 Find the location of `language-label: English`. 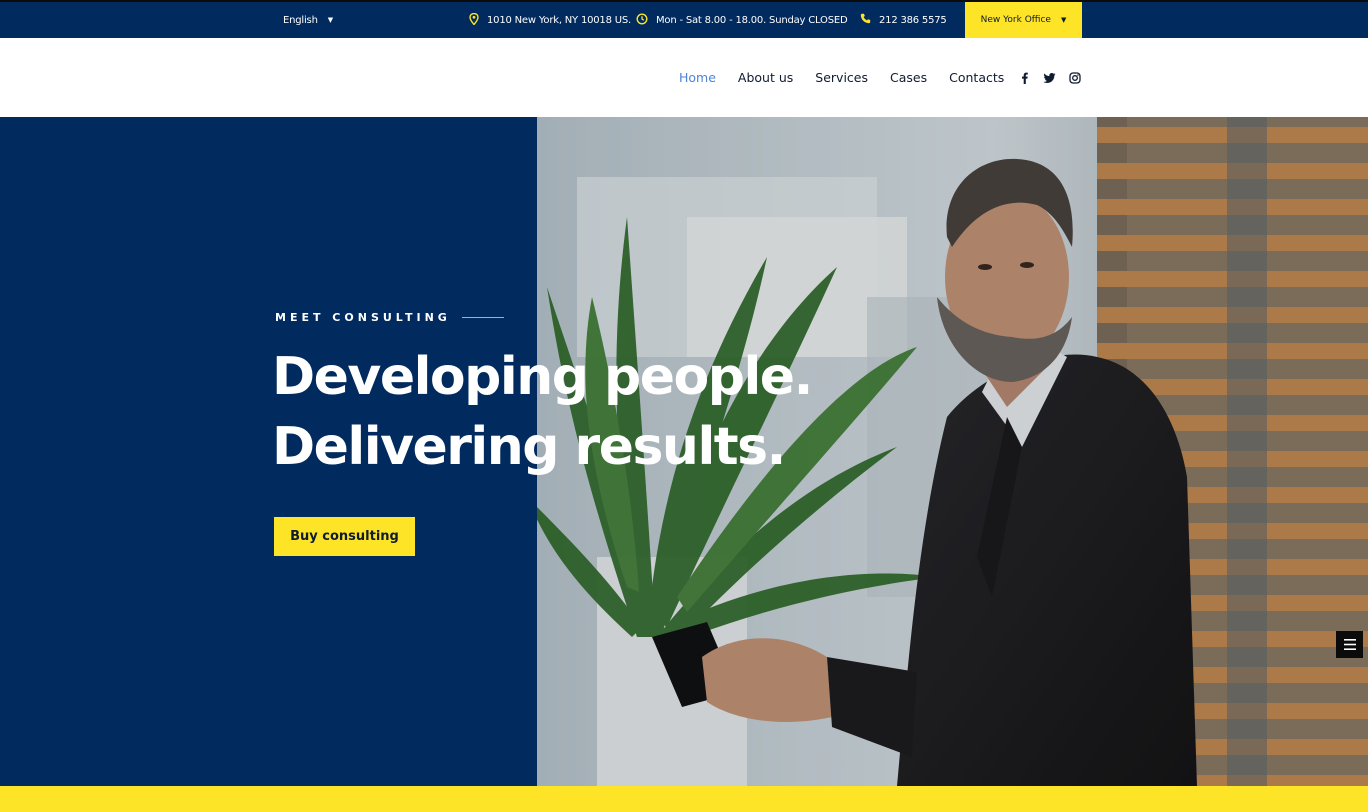

language-label: English is located at coordinates (300, 20).